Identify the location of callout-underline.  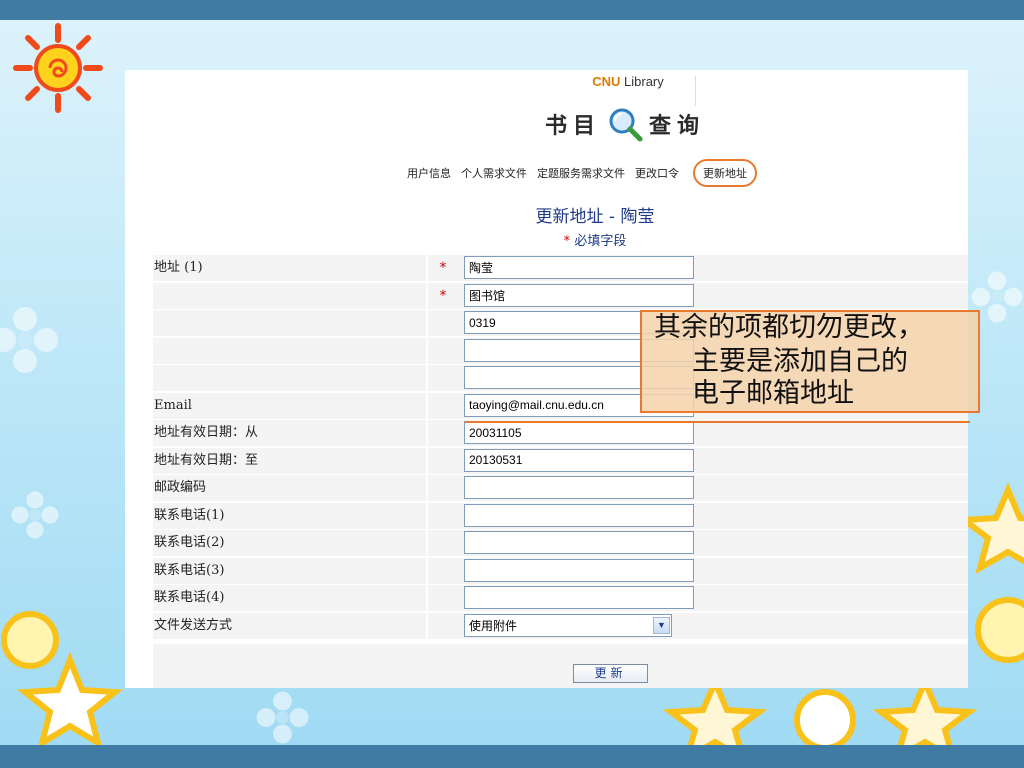
(717, 422).